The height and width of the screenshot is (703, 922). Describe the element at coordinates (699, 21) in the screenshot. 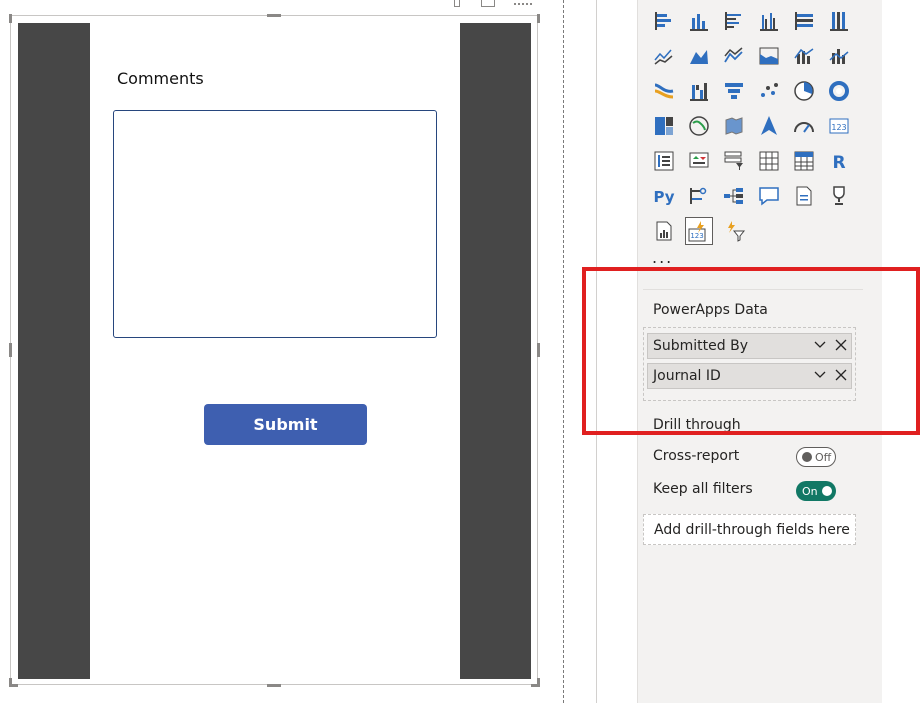

I see `stacked-column-chart-icon` at that location.